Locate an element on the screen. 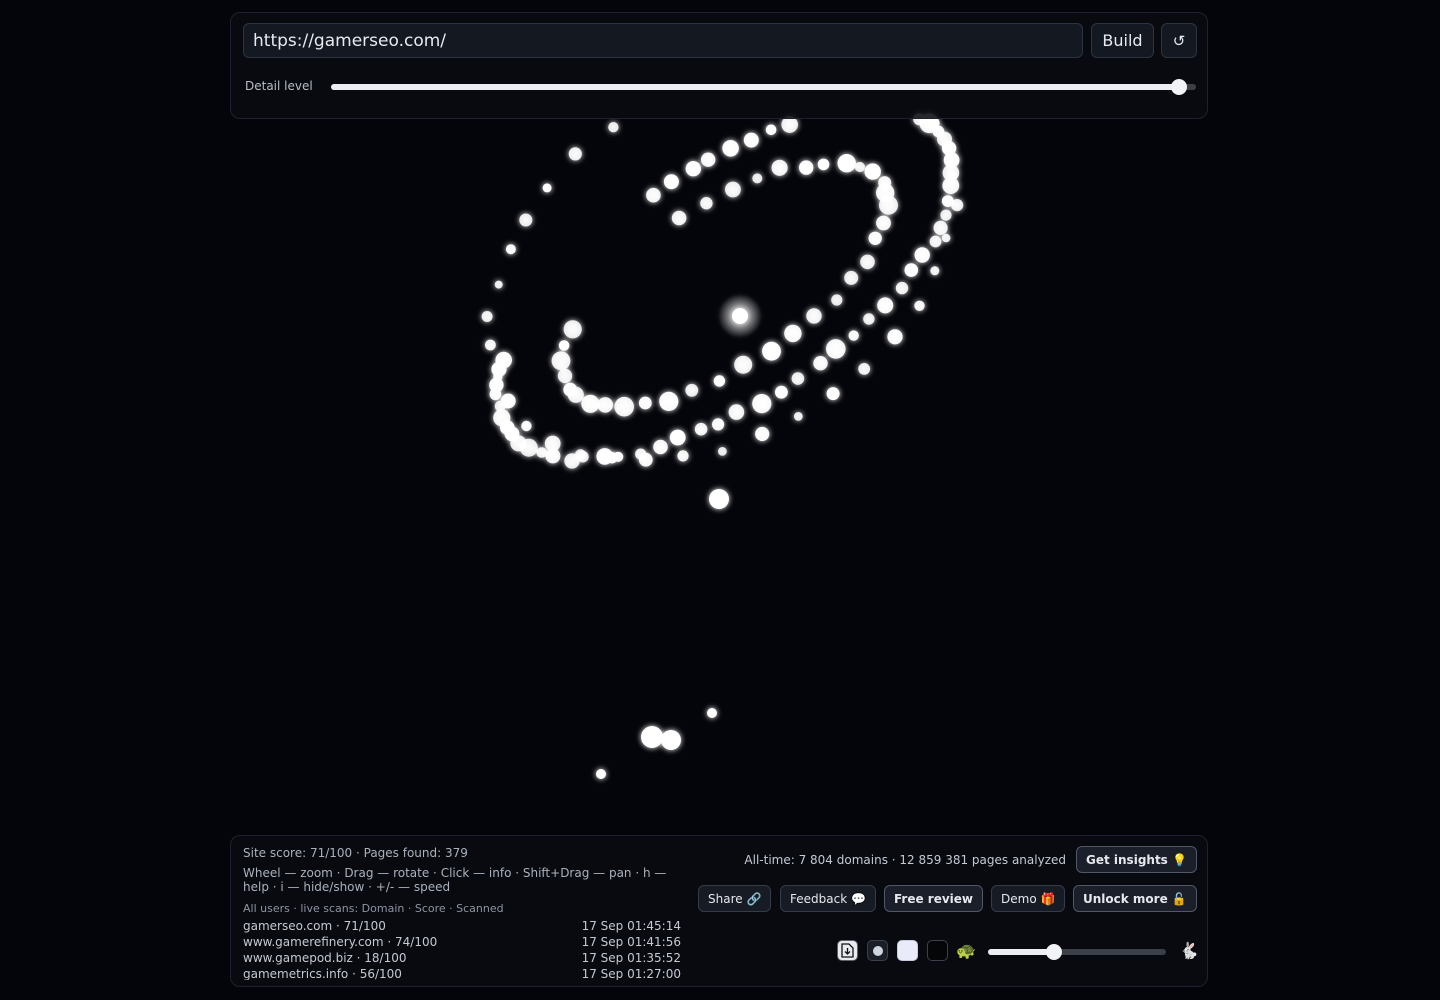 Image resolution: width=1440 pixels, height=1000 pixels. node-style-button is located at coordinates (877, 950).